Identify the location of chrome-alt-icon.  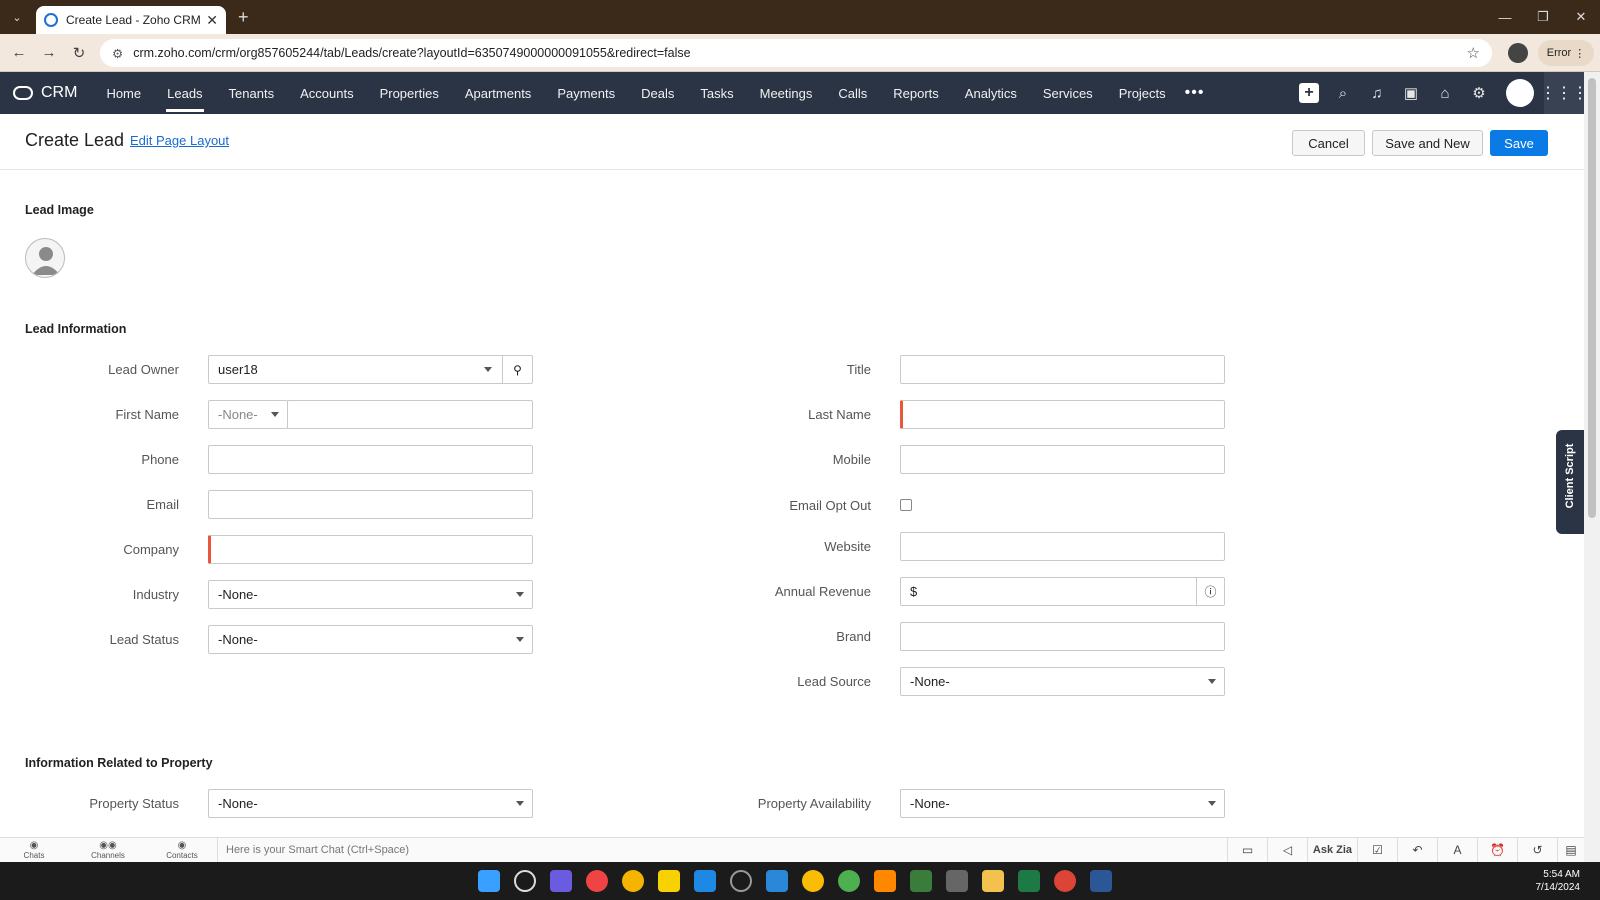
(633, 881).